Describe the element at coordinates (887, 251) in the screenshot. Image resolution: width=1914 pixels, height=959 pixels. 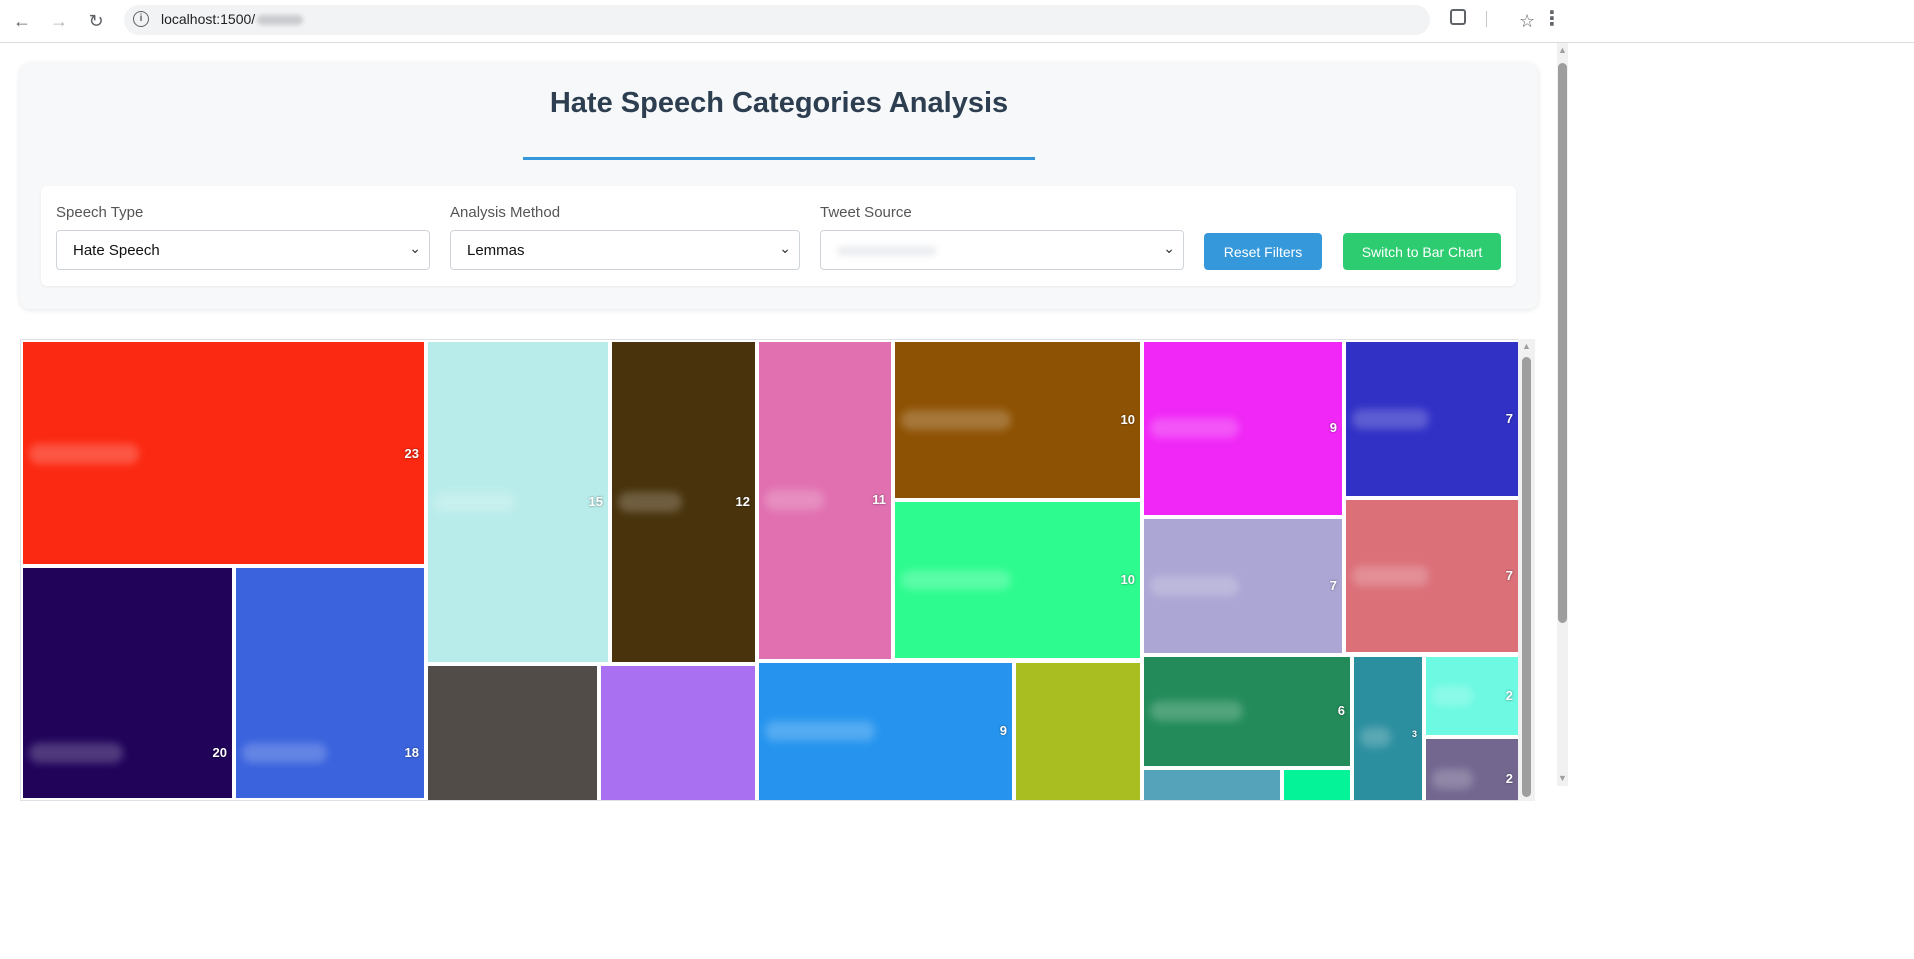
I see `tweet-source-value-blurred` at that location.